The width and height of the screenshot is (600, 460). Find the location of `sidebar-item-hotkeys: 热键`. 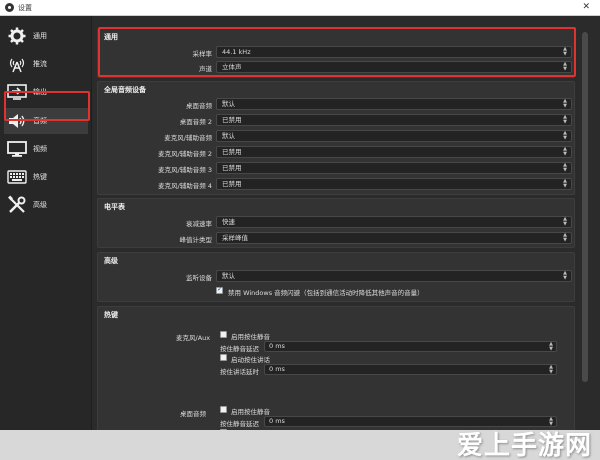

sidebar-item-hotkeys: 热键 is located at coordinates (46, 177).